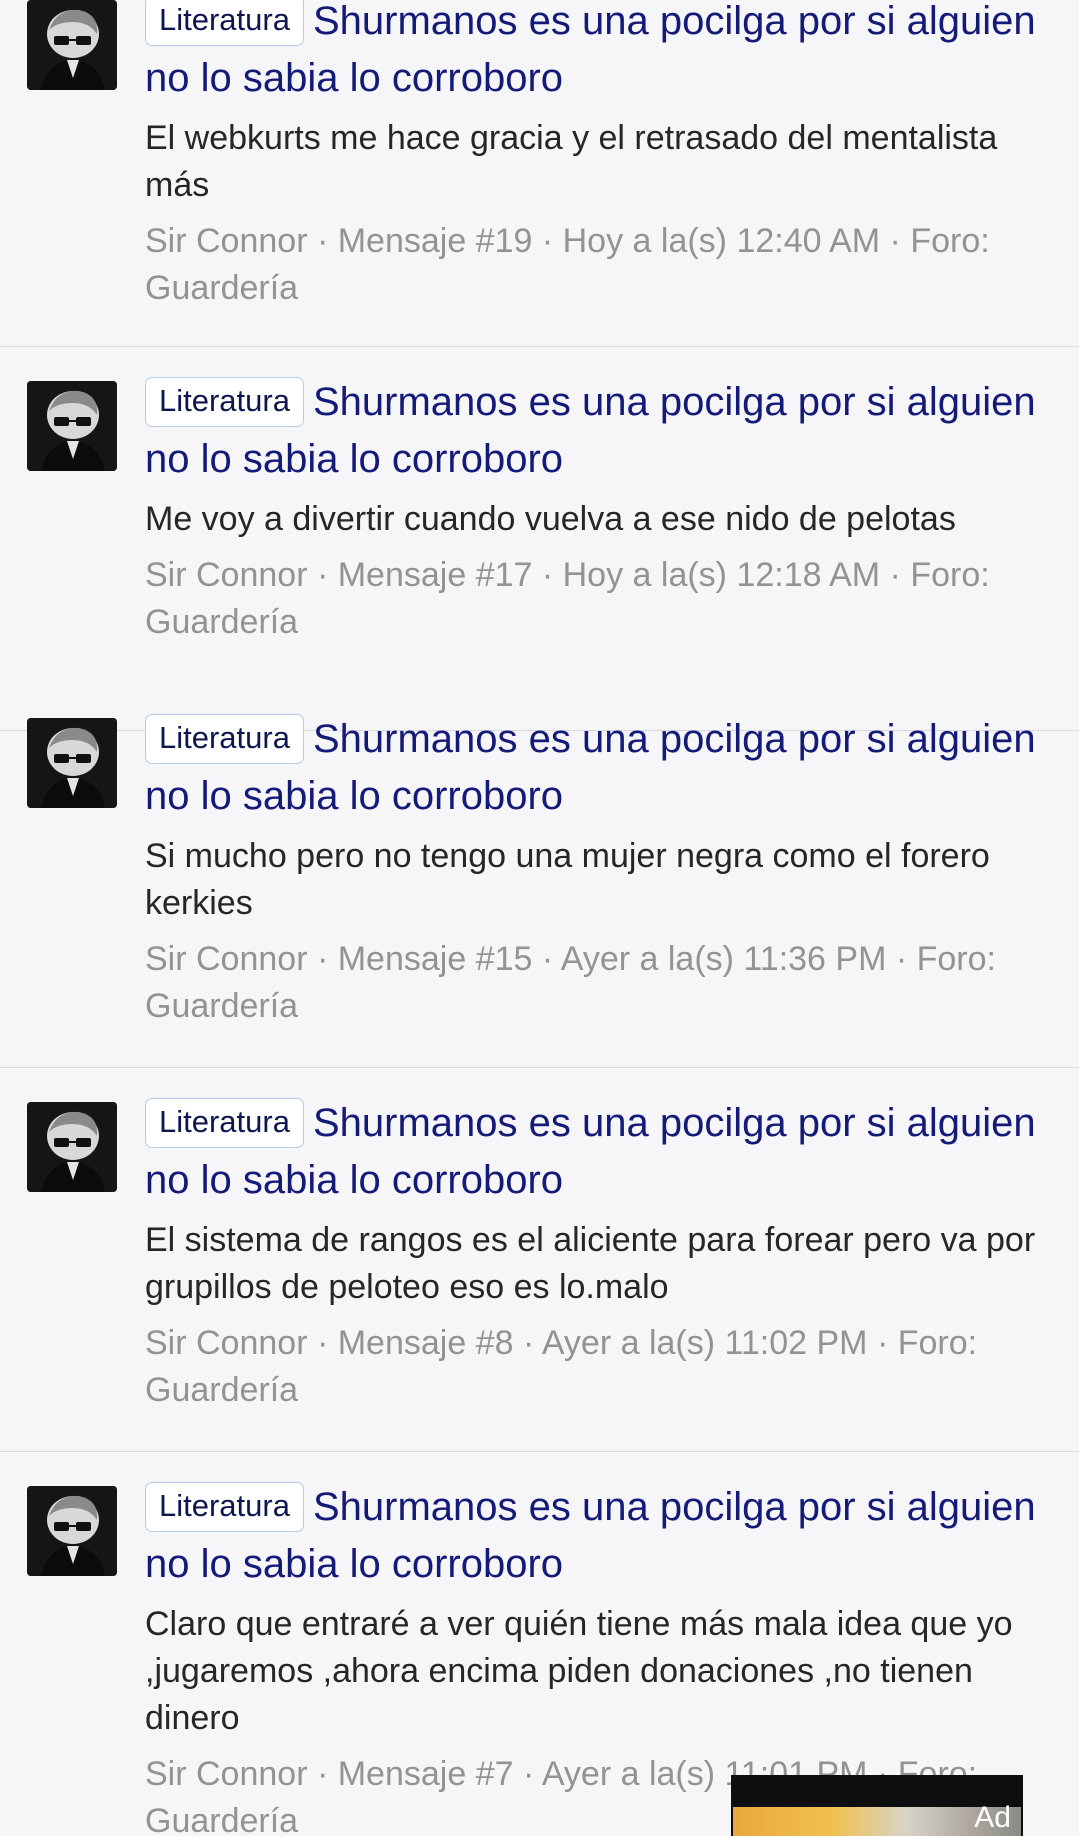  What do you see at coordinates (877, 1805) in the screenshot?
I see `ad-banner: Ad` at bounding box center [877, 1805].